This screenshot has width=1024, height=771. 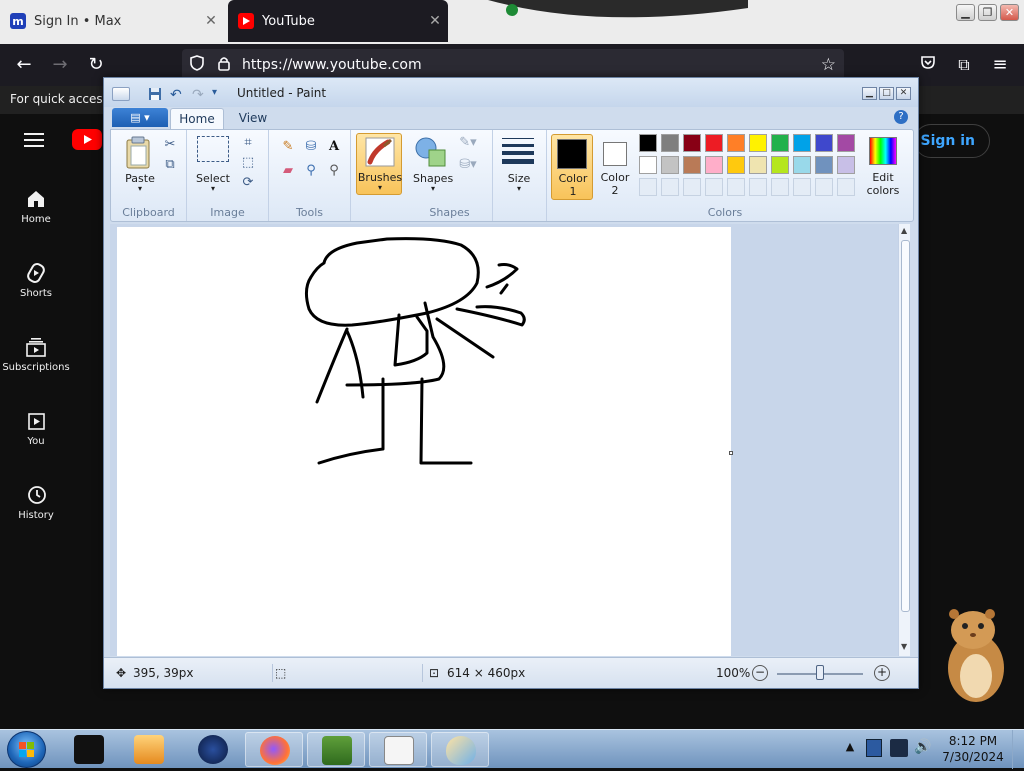 What do you see at coordinates (1000, 65) in the screenshot?
I see `menu-icon: ≡` at bounding box center [1000, 65].